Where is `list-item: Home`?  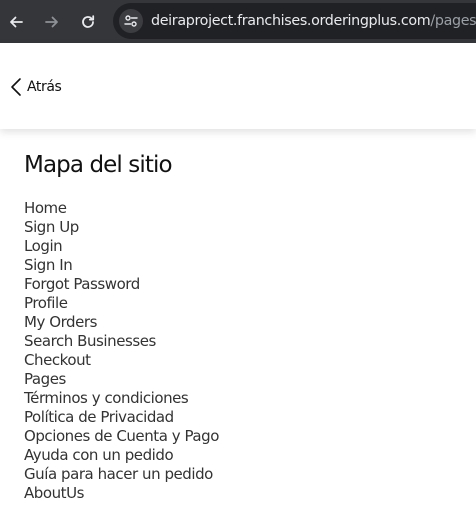
list-item: Home is located at coordinates (244, 207).